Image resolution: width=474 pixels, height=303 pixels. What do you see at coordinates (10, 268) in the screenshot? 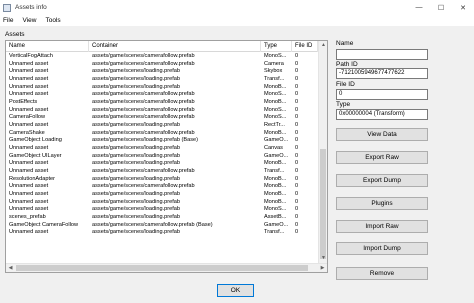
I see `scroll-left-arrow-icon: ◀` at bounding box center [10, 268].